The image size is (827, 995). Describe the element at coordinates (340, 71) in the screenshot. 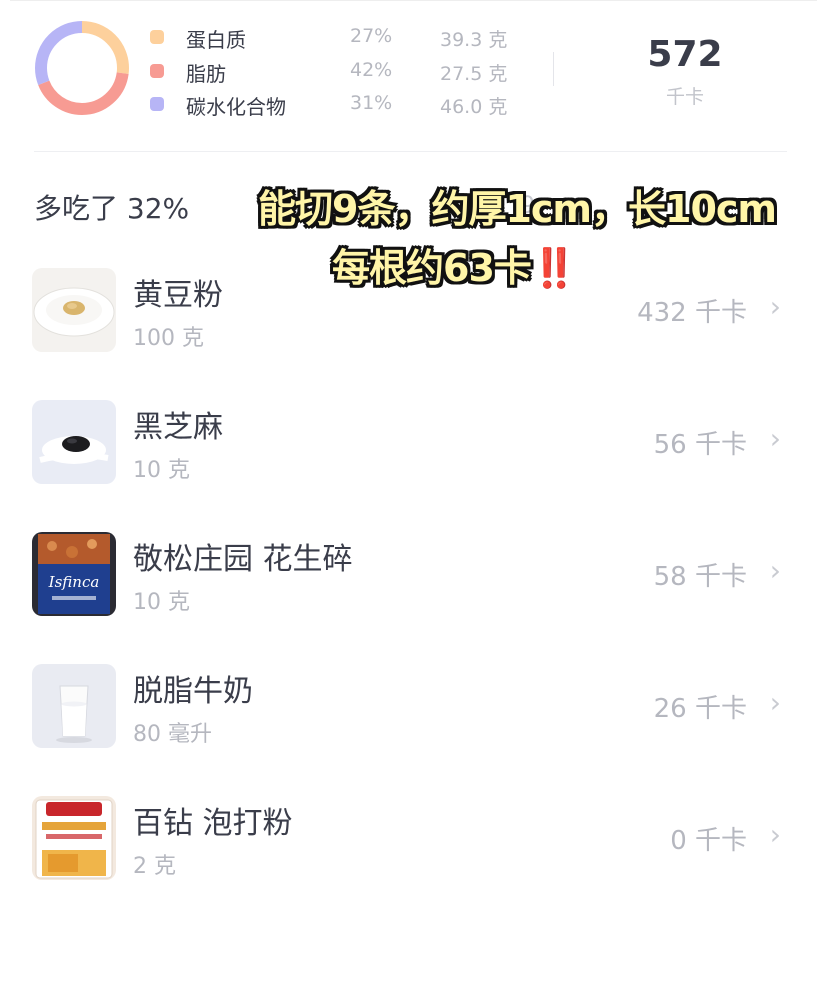

I see `legend-fat: 脂肪 42% 27.5 克` at that location.